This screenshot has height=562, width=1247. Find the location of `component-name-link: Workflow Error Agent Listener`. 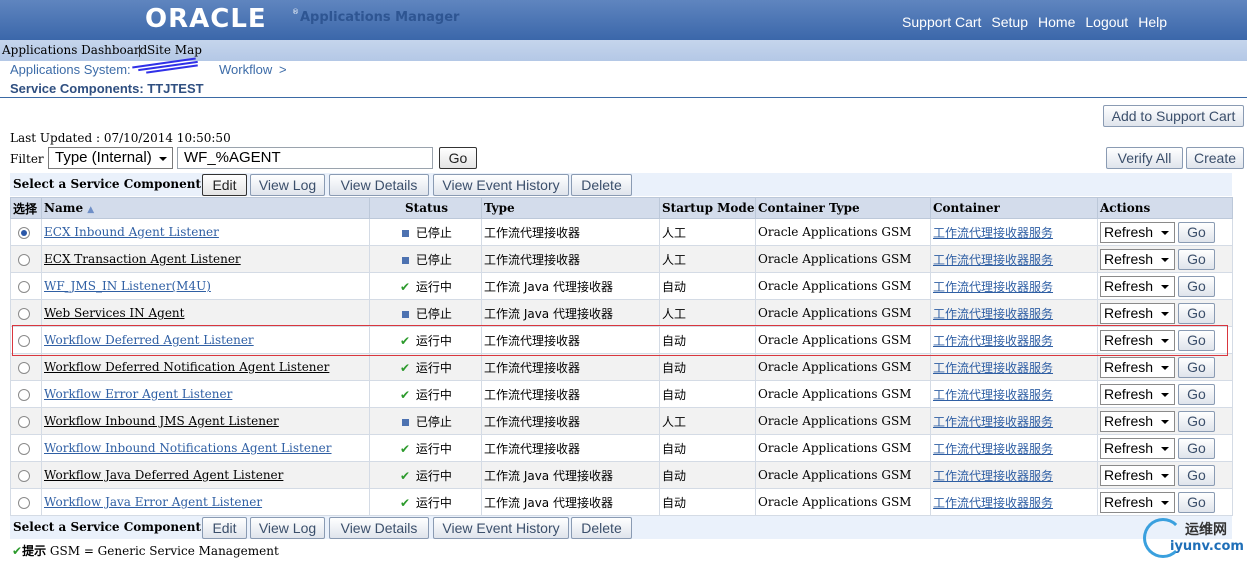

component-name-link: Workflow Error Agent Listener is located at coordinates (138, 394).